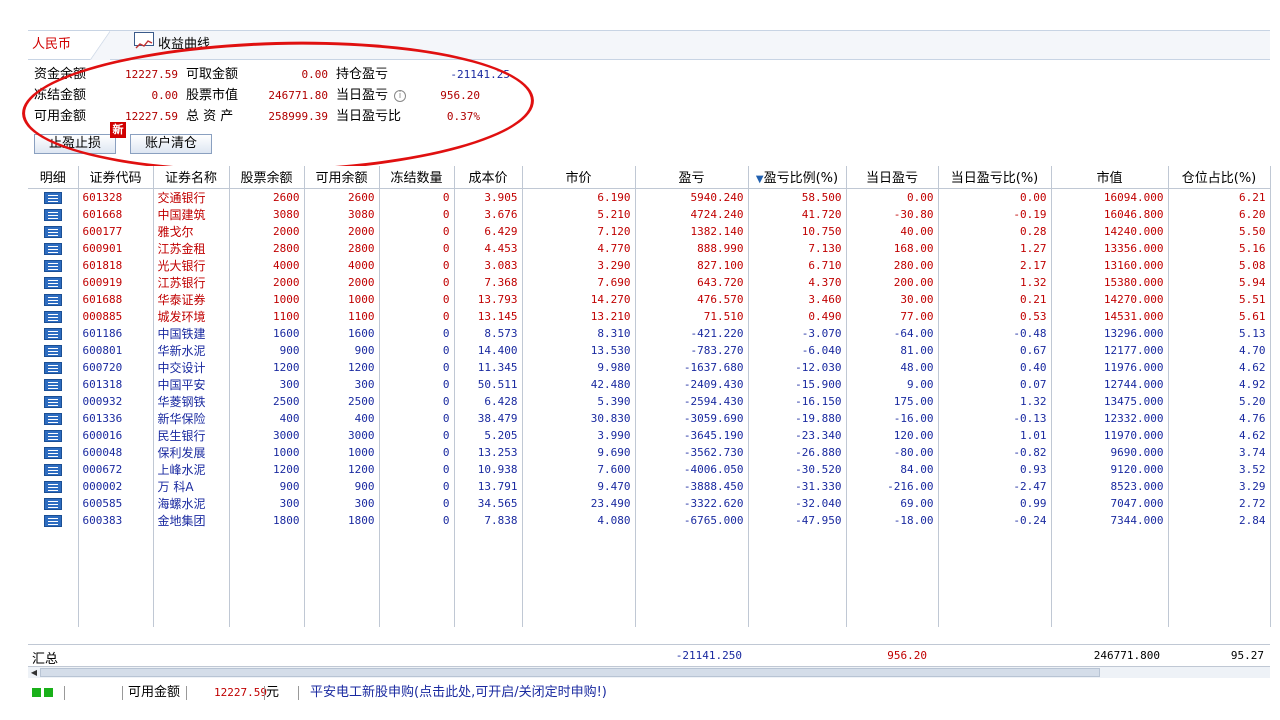 The height and width of the screenshot is (720, 1280). Describe the element at coordinates (172, 45) in the screenshot. I see `tab-profit-curve: 收益曲线` at that location.